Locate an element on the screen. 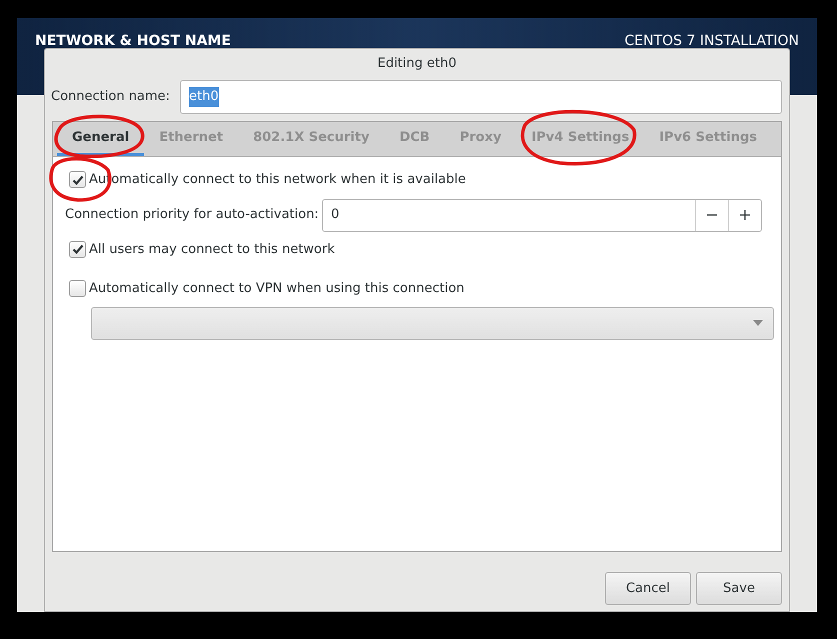 The image size is (837, 639). field-value: 0 is located at coordinates (335, 215).